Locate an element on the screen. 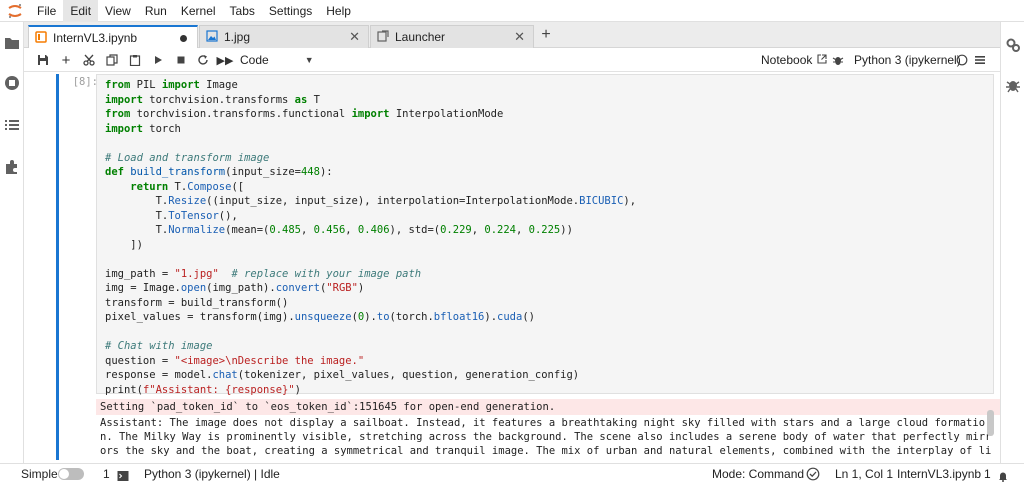 The image size is (1024, 483). tab-internvl3-notebook: InternVL3.ipynb is located at coordinates (113, 37).